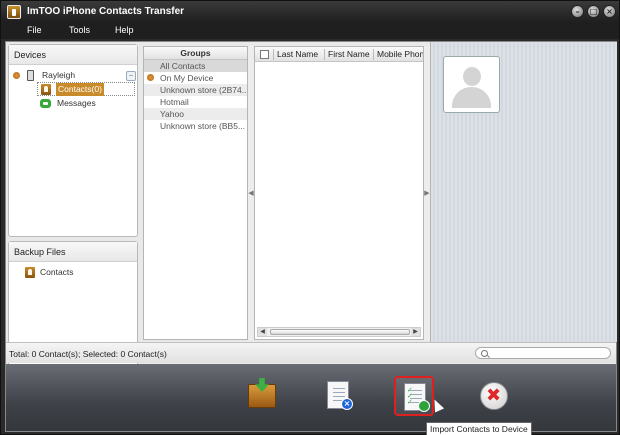 This screenshot has width=620, height=435. I want to click on column-mobile-phone: Mobile Phone, so click(400, 54).